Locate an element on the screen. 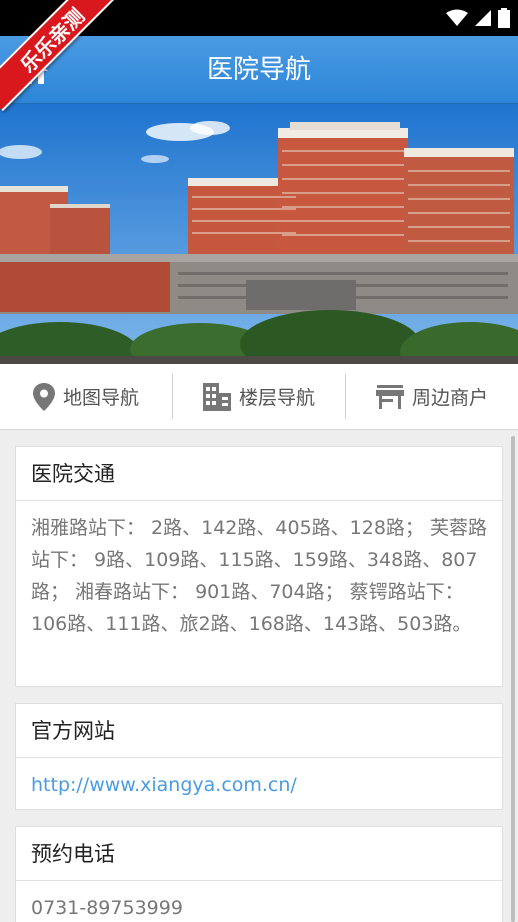 Image resolution: width=518 pixels, height=922 pixels. phone-title: 预约电话 is located at coordinates (259, 854).